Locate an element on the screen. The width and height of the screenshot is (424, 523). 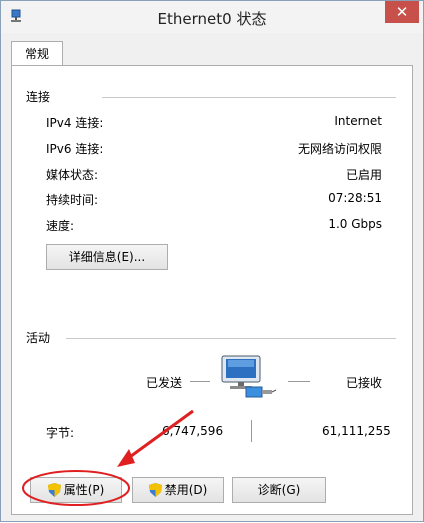
annotation-highlight-ellipse is located at coordinates (76, 488).